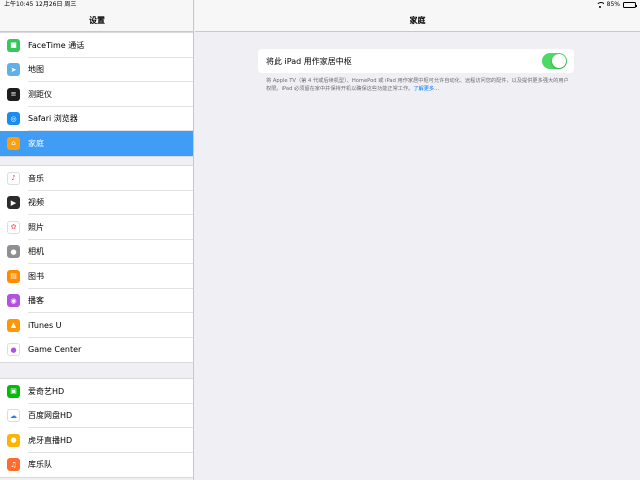 This screenshot has height=480, width=640. Describe the element at coordinates (36, 178) in the screenshot. I see `sidebar-item-label: 音乐` at that location.